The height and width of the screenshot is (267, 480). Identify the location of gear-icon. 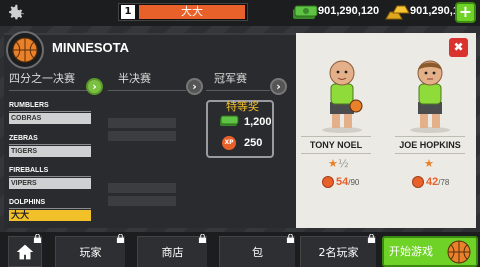
(15, 13).